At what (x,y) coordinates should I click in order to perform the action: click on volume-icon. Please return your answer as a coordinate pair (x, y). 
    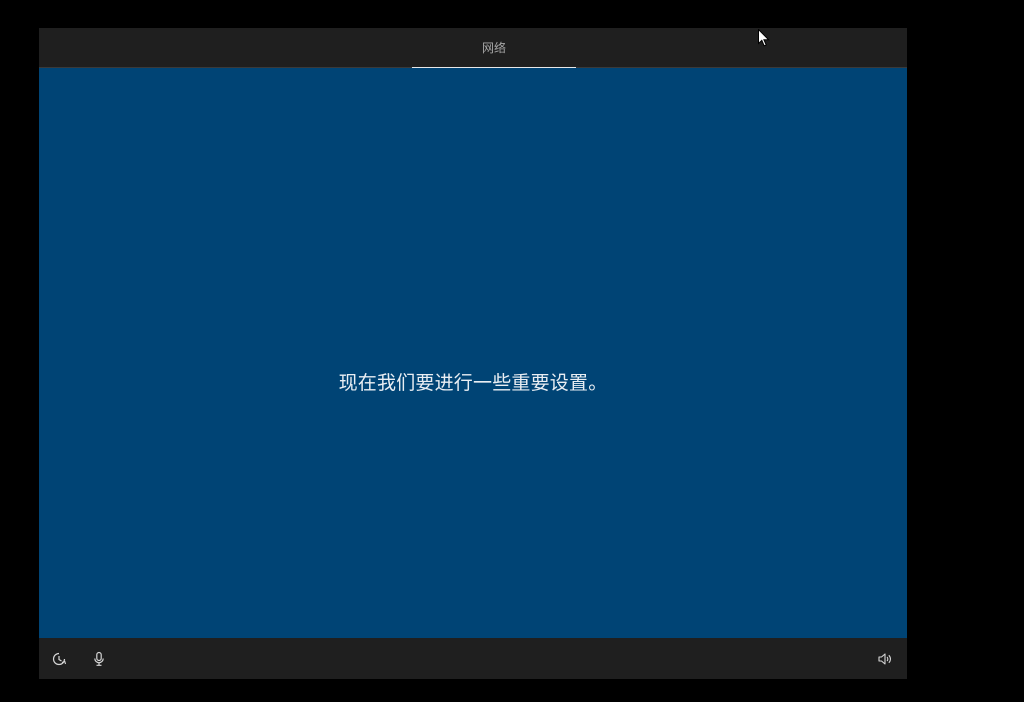
    Looking at the image, I should click on (885, 659).